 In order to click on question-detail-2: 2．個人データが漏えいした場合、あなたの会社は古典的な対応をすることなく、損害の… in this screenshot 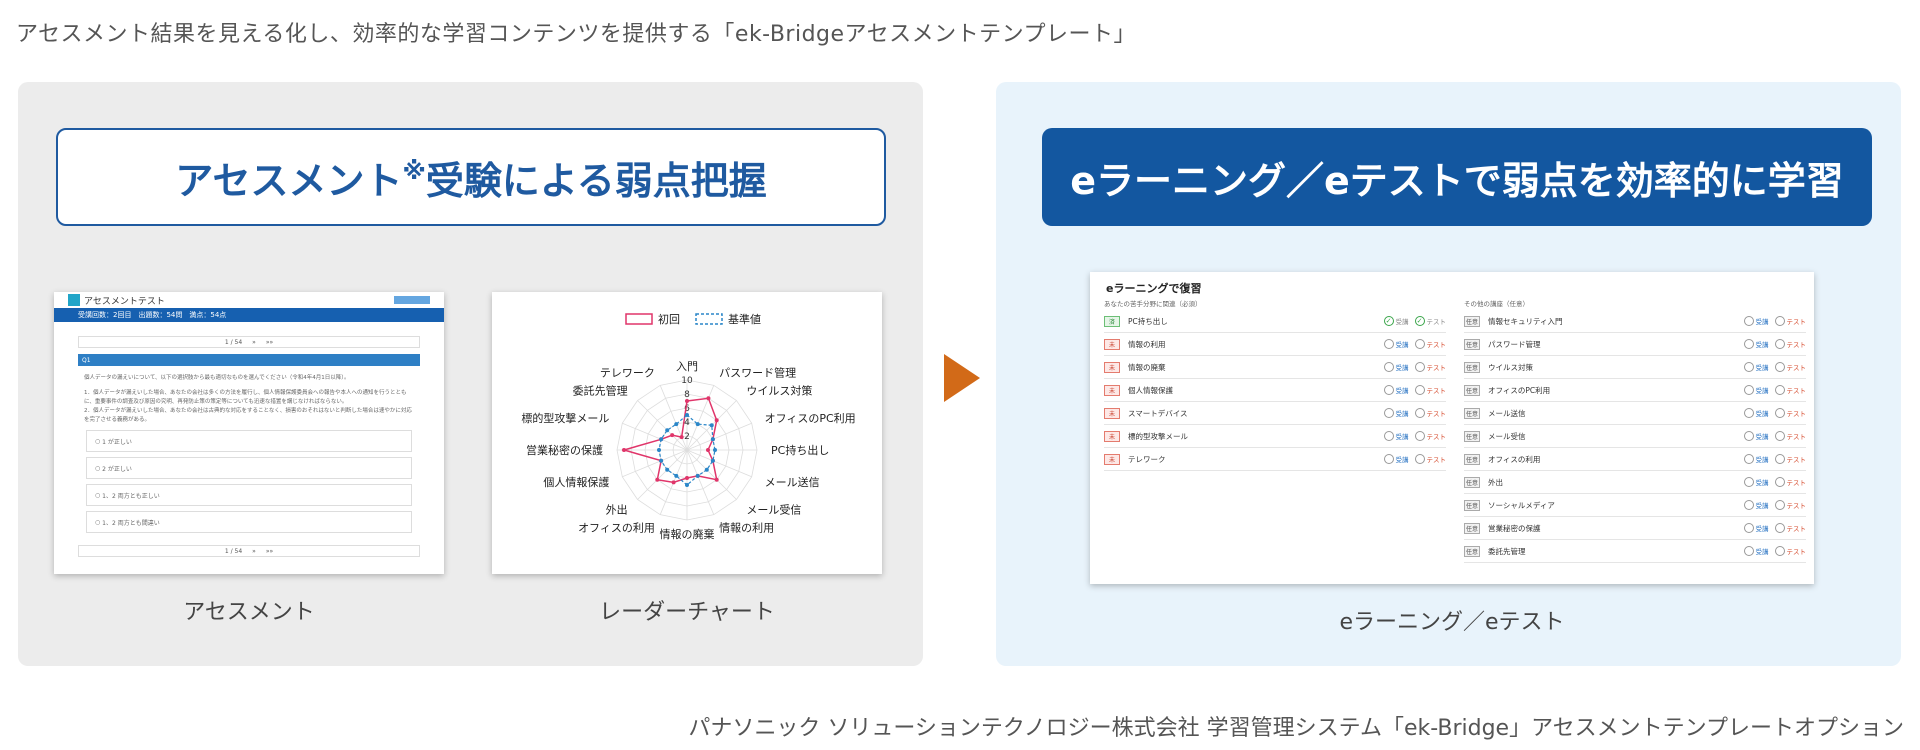, I will do `click(248, 415)`.